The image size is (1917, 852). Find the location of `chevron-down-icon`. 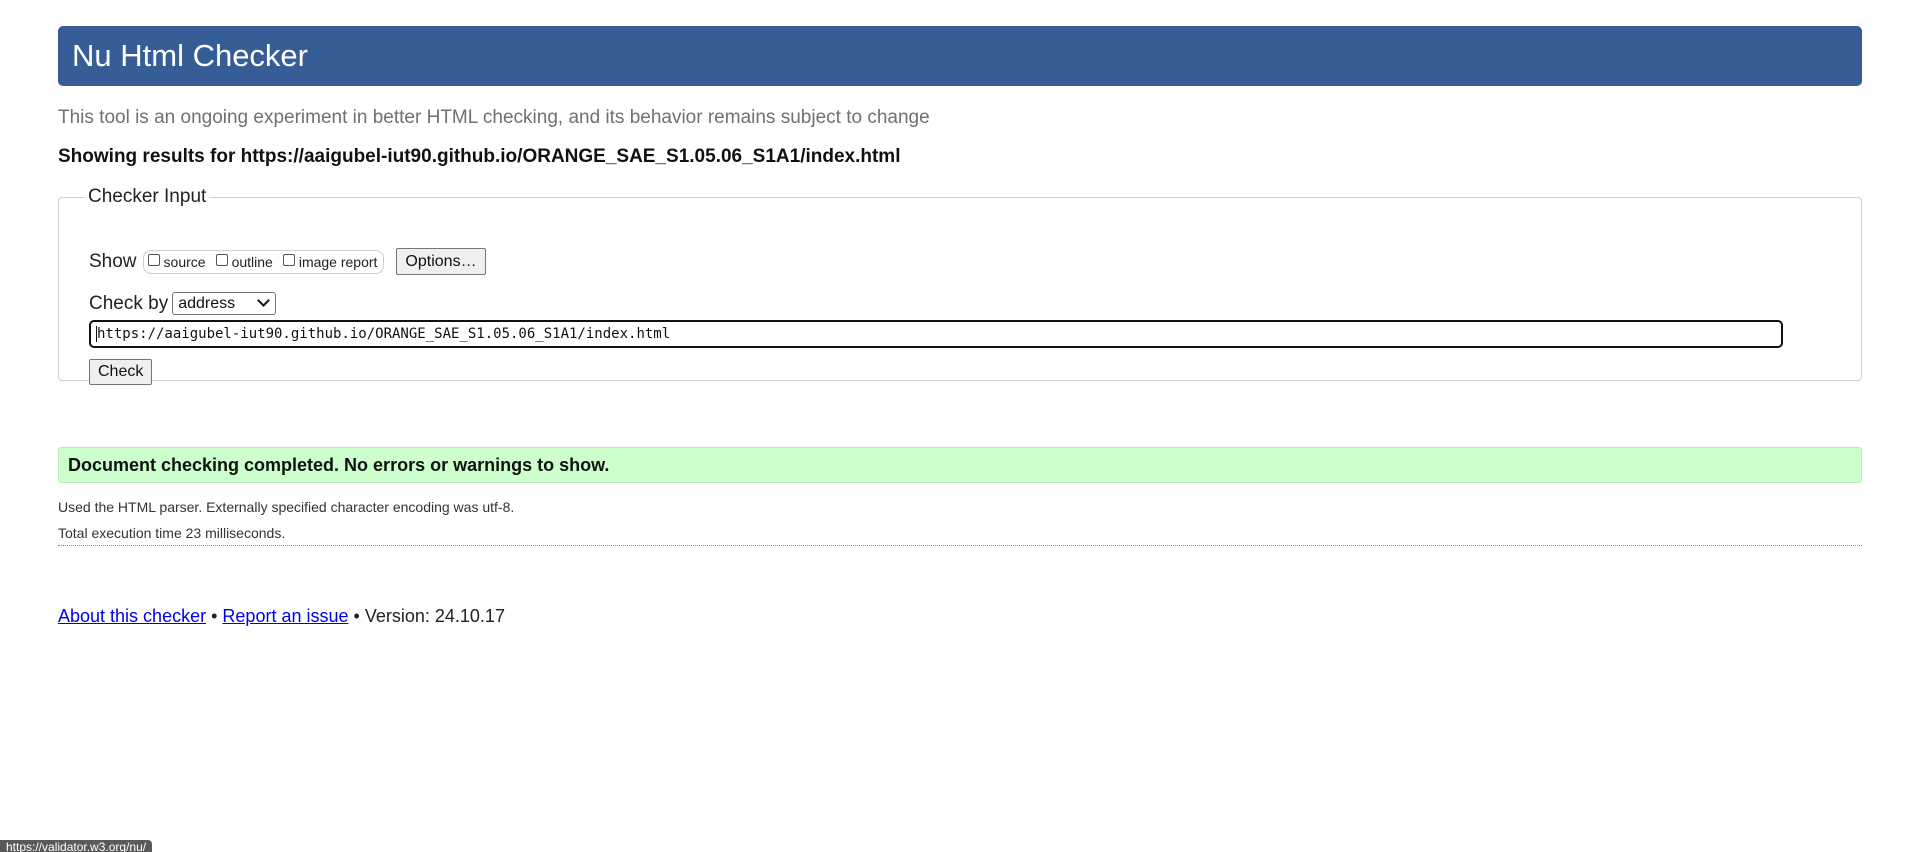

chevron-down-icon is located at coordinates (264, 300).